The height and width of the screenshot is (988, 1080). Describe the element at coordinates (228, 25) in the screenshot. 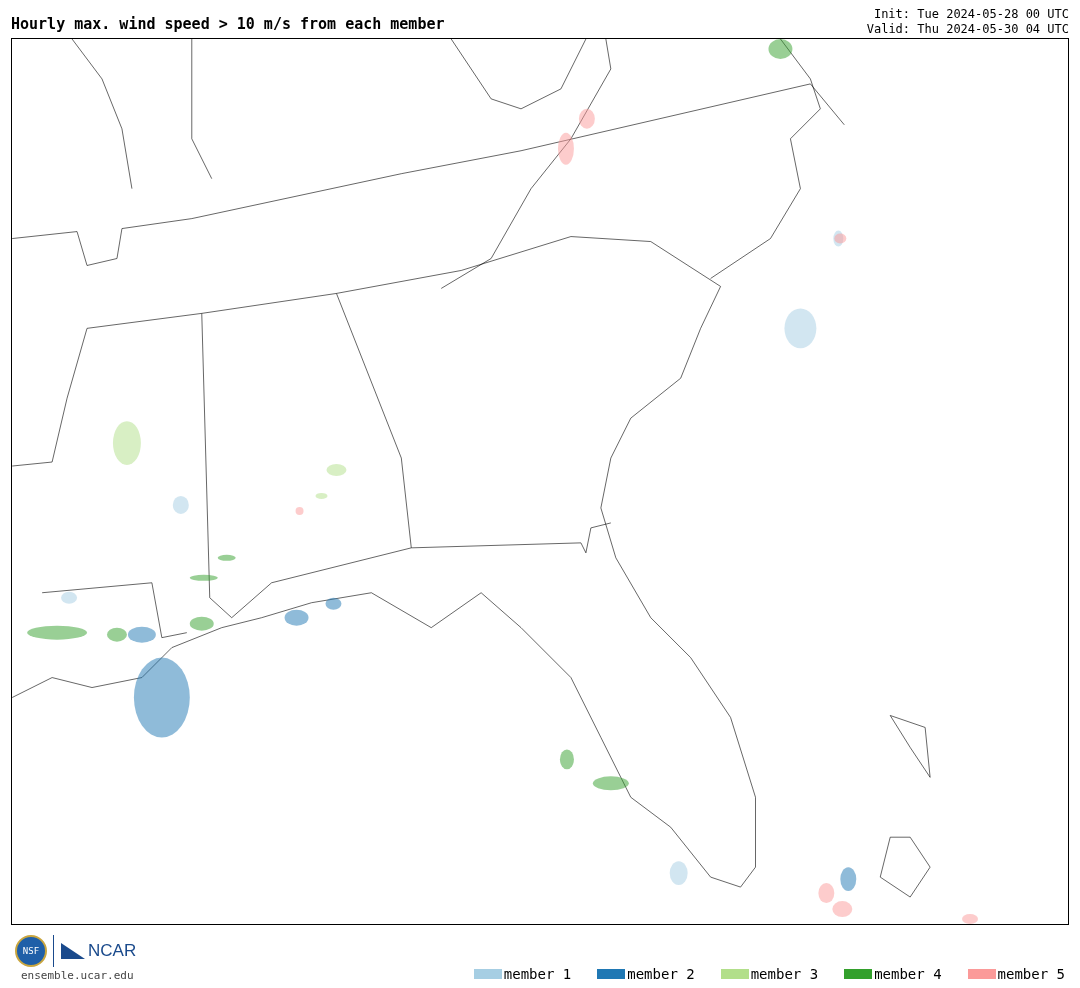

I see `chart-title: Hourly max. wind speed > 10 m/s from each member` at that location.